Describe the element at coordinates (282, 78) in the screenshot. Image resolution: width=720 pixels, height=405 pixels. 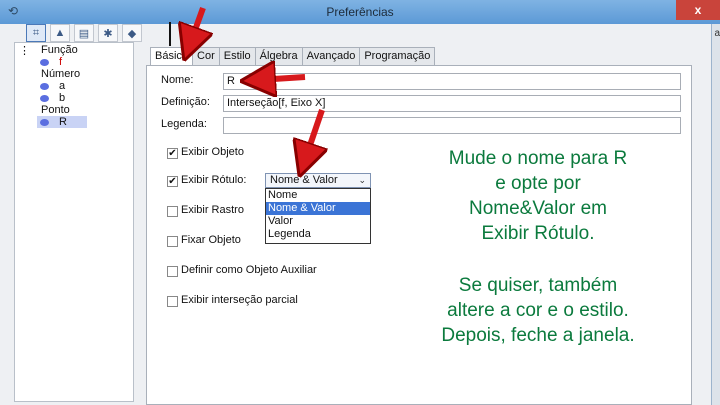
I see `arrow-to-name-field` at that location.